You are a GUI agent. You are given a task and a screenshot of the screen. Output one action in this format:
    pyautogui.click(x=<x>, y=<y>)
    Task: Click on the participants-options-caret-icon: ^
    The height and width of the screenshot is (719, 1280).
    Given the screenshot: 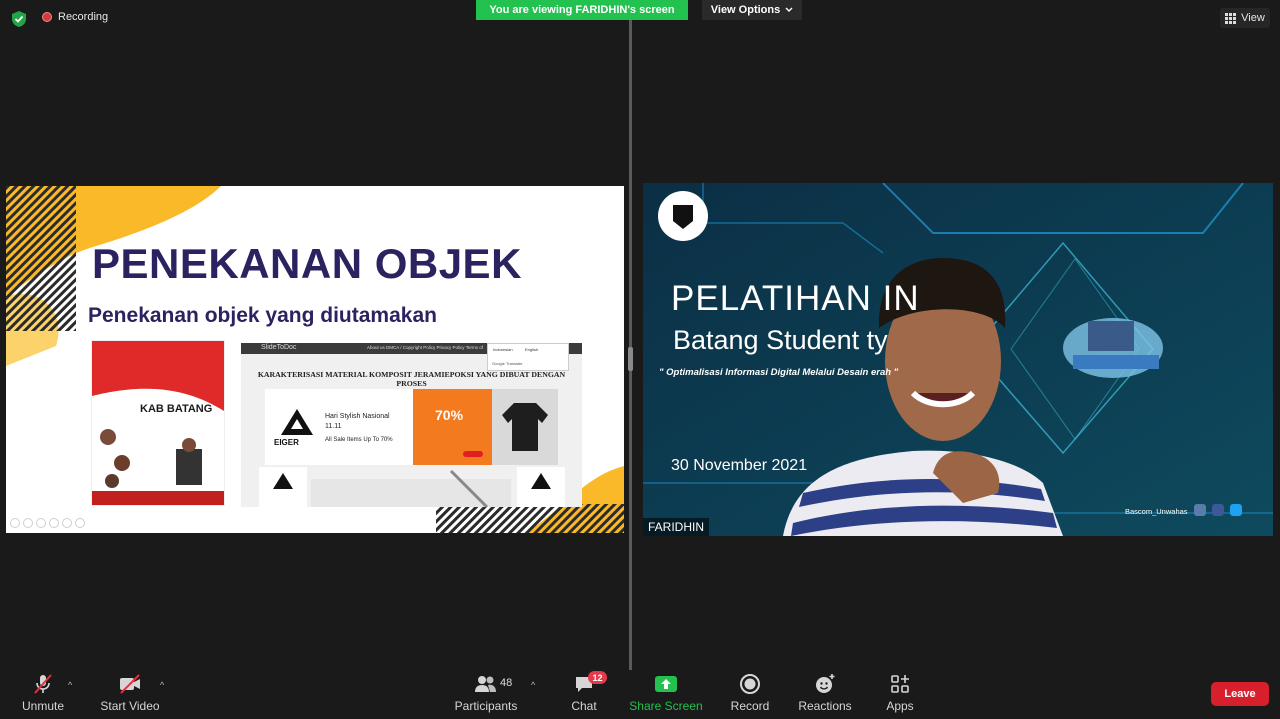 What is the action you would take?
    pyautogui.click(x=533, y=685)
    